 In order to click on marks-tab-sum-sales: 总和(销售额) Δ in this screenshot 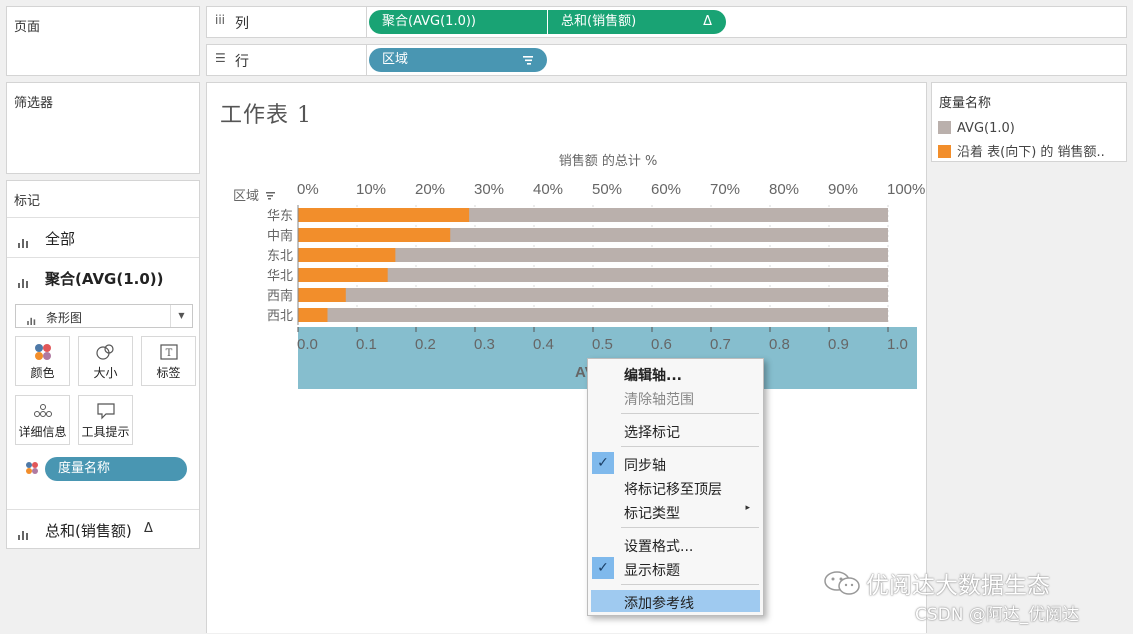, I will do `click(103, 529)`.